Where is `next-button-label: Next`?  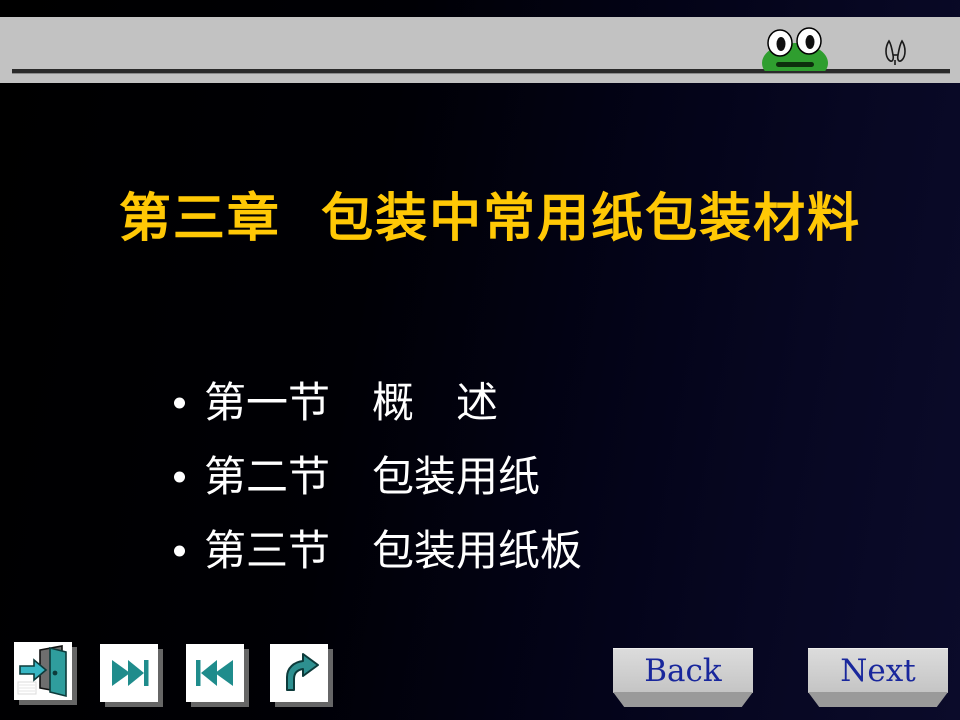 next-button-label: Next is located at coordinates (878, 670).